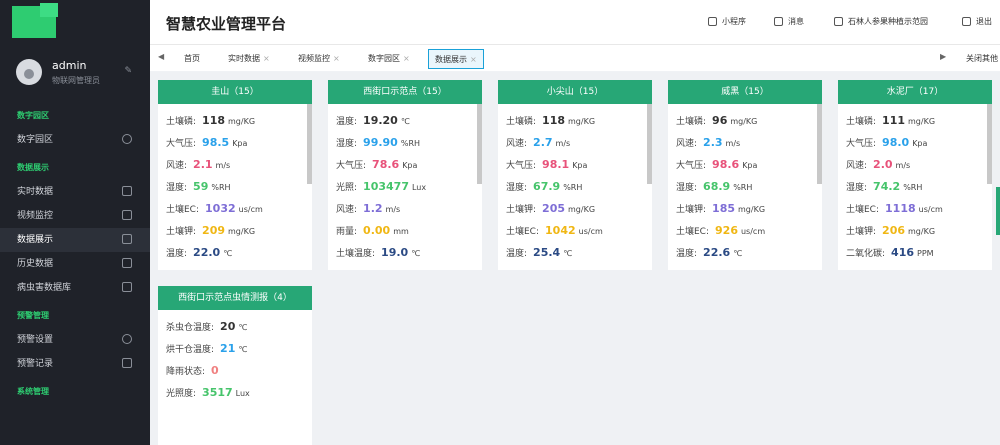 Image resolution: width=1000 pixels, height=445 pixels. I want to click on avatar, so click(29, 72).